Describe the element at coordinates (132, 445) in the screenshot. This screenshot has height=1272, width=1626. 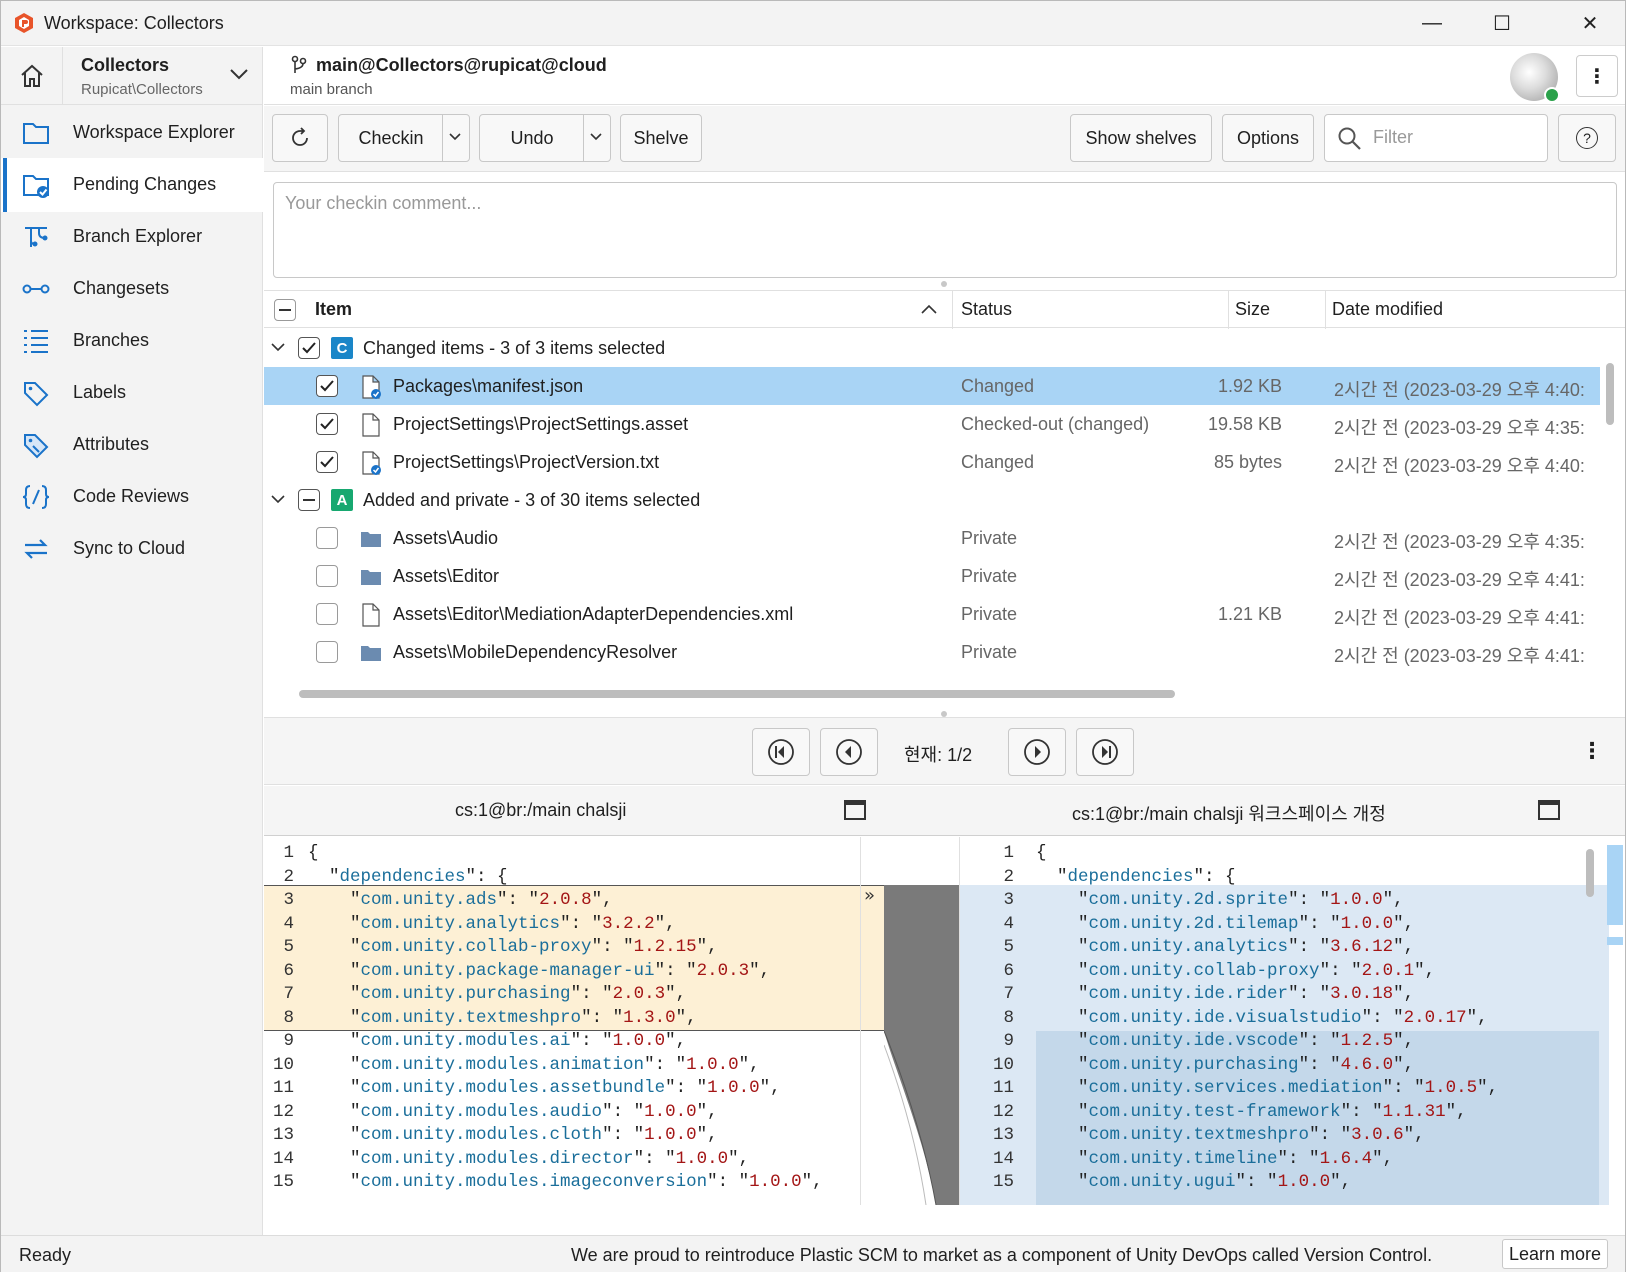
I see `sidebar-item-attributes: Attributes` at that location.